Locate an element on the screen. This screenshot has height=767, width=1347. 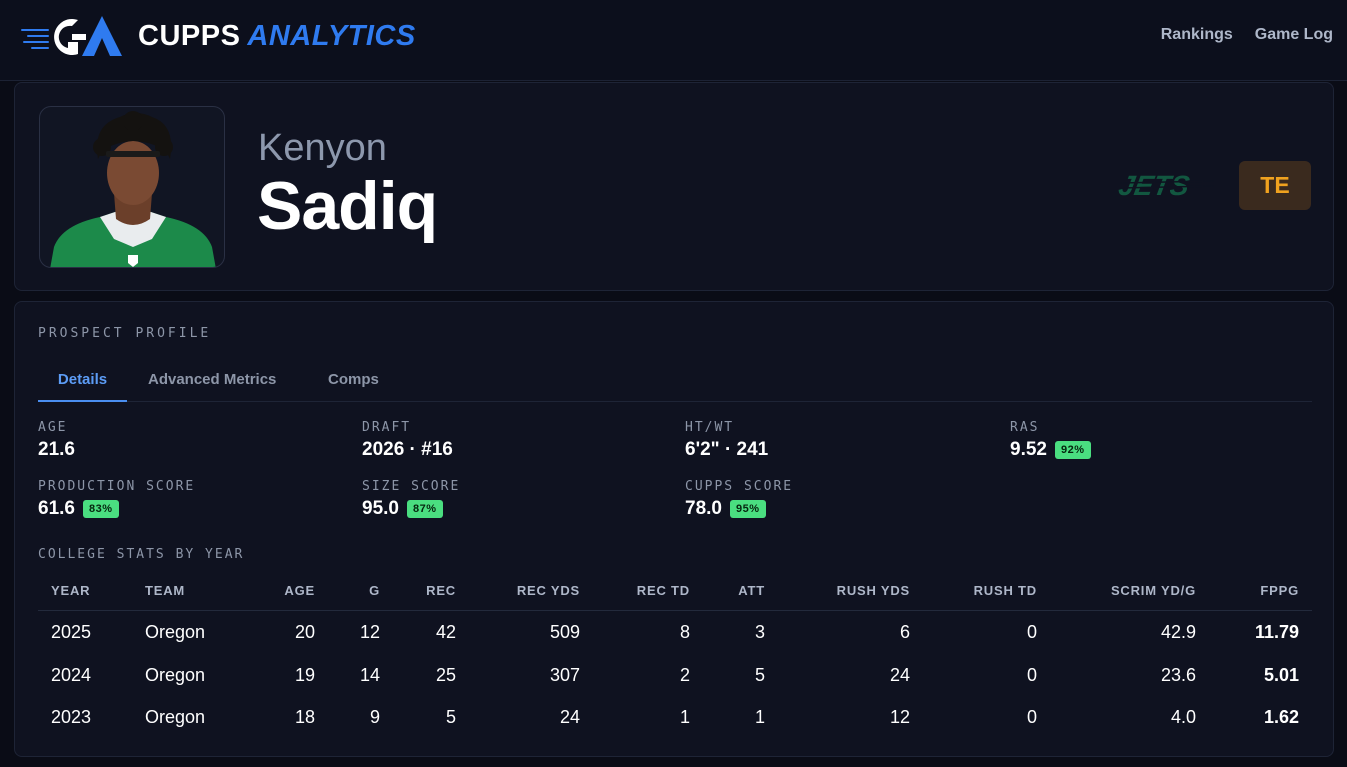
cell-scrim-ydg: 42.9 is located at coordinates (1178, 631).